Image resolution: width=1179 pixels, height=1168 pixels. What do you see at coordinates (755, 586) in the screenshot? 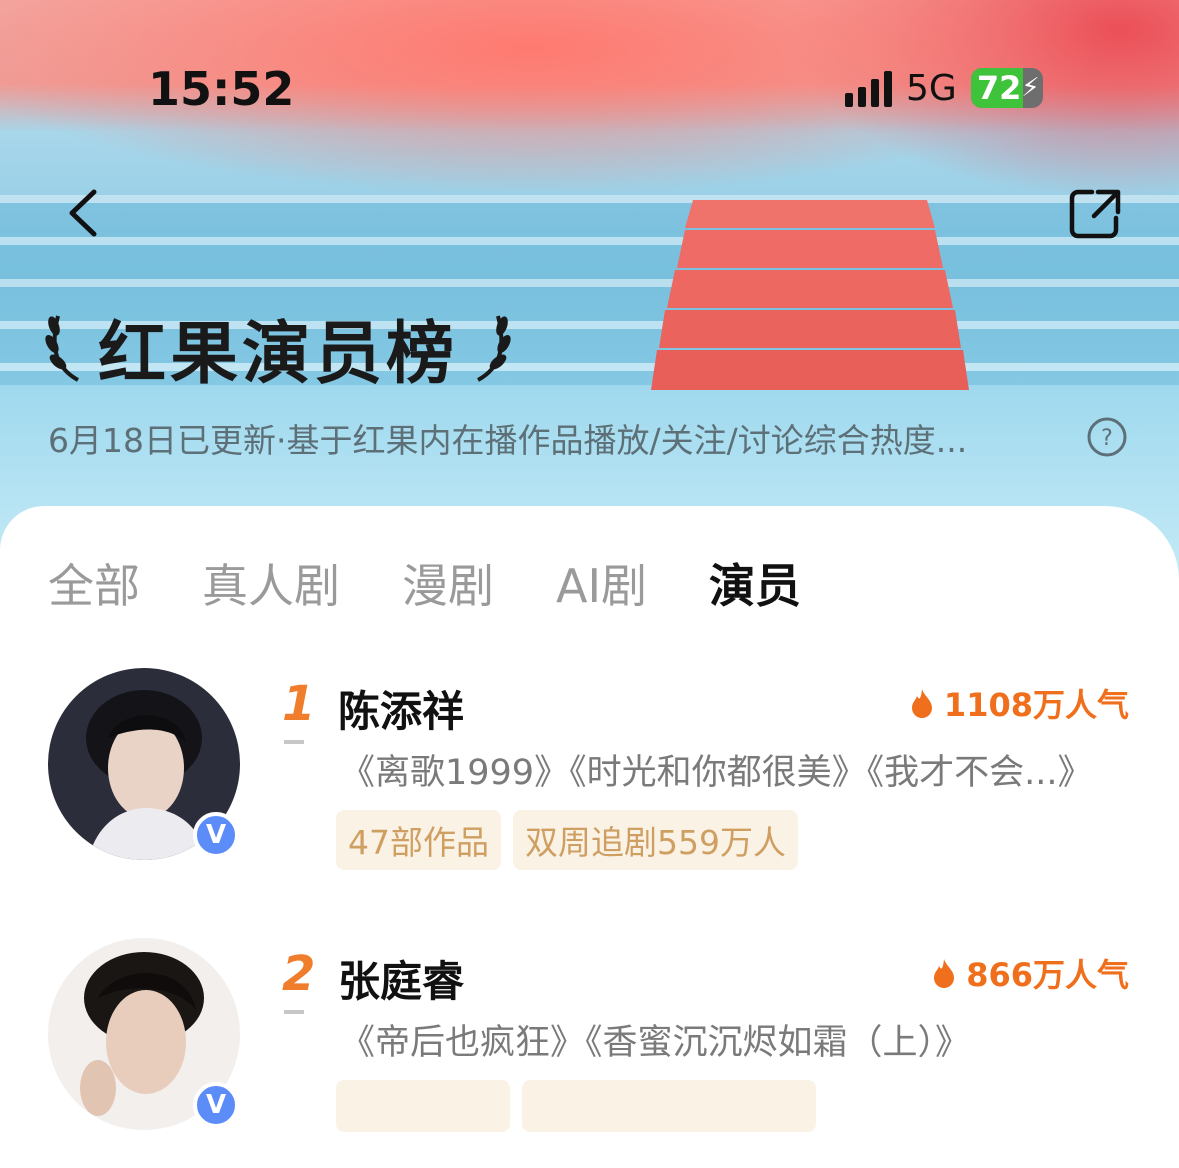
I see `tab-actors: 演员` at bounding box center [755, 586].